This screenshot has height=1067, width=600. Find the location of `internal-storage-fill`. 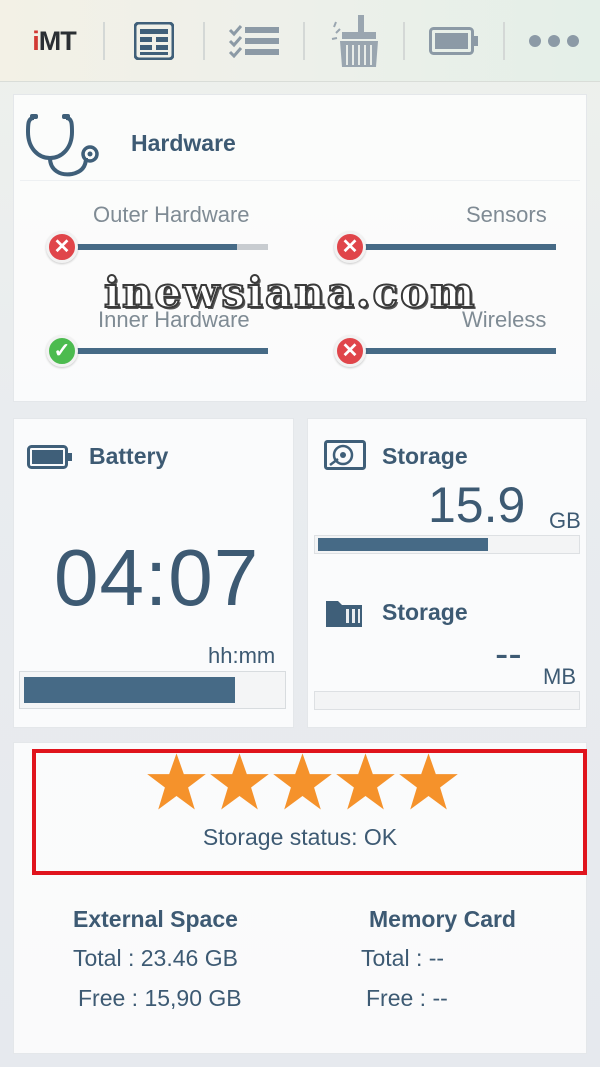

internal-storage-fill is located at coordinates (403, 544).